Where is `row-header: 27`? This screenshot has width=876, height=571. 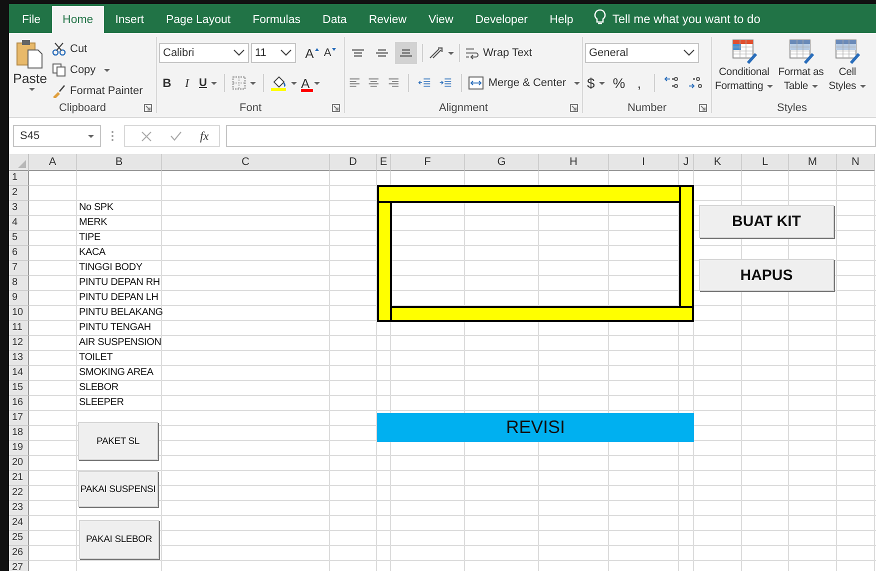 row-header: 27 is located at coordinates (19, 566).